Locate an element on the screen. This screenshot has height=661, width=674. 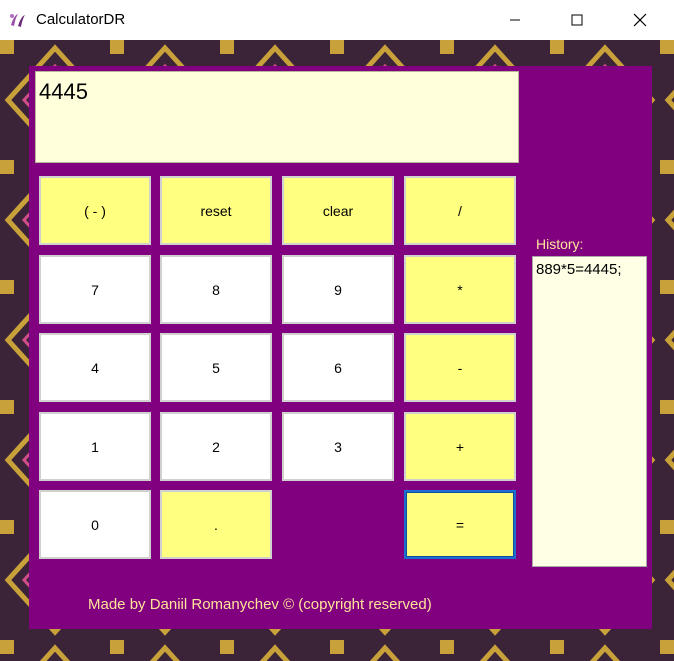
digit-0-button: 0 is located at coordinates (95, 524).